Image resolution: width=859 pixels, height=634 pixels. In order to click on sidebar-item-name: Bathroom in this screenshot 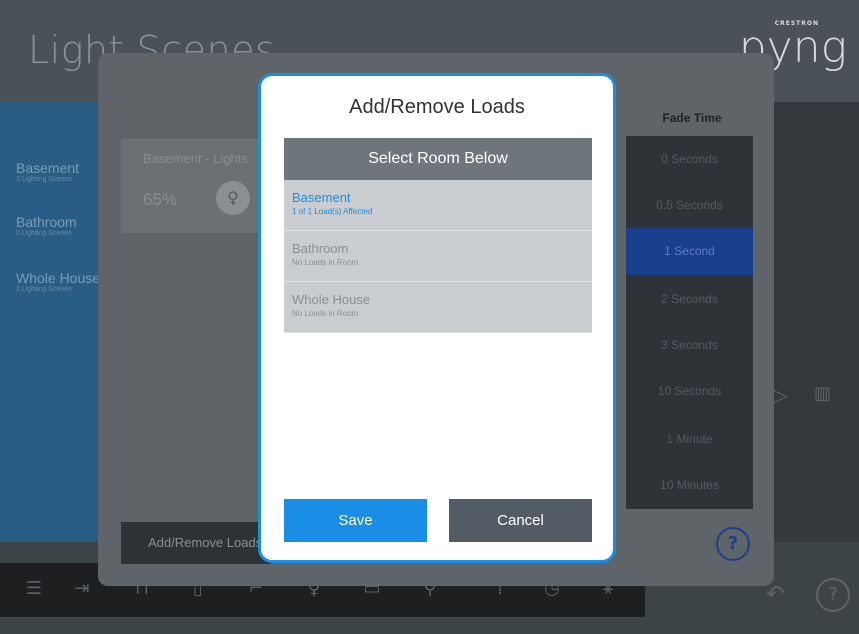, I will do `click(46, 222)`.